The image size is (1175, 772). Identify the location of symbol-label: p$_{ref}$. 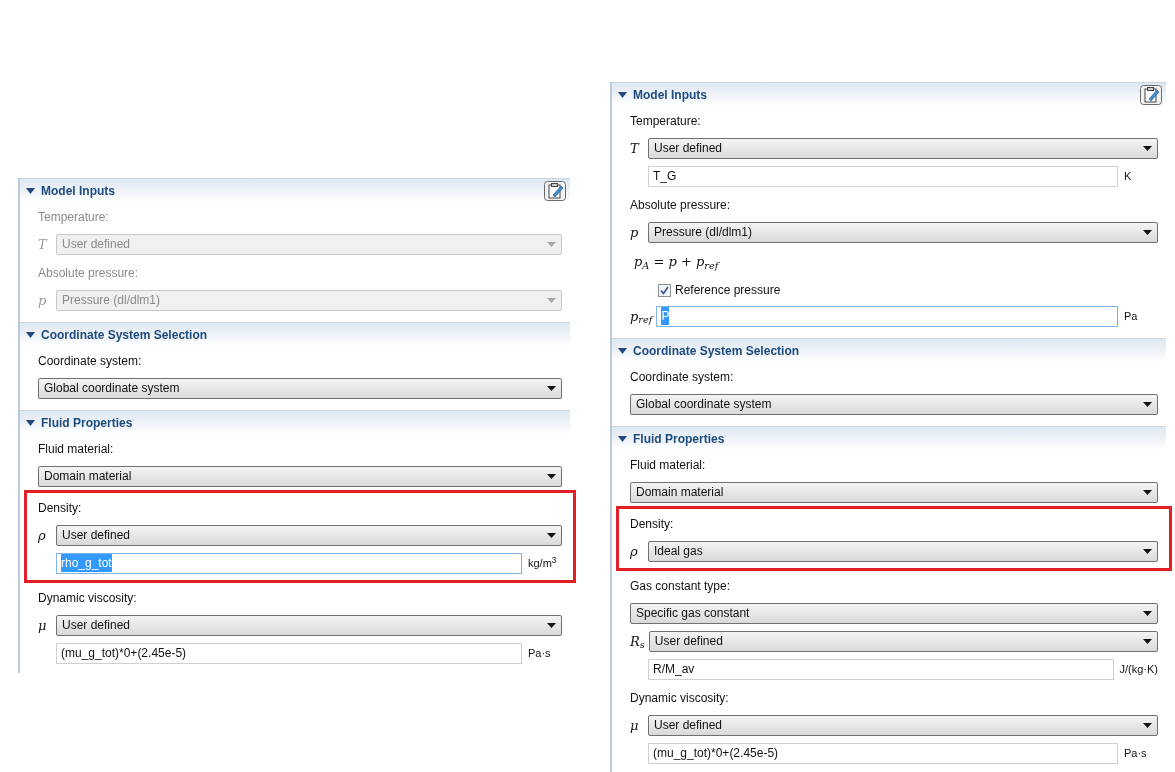
(642, 316).